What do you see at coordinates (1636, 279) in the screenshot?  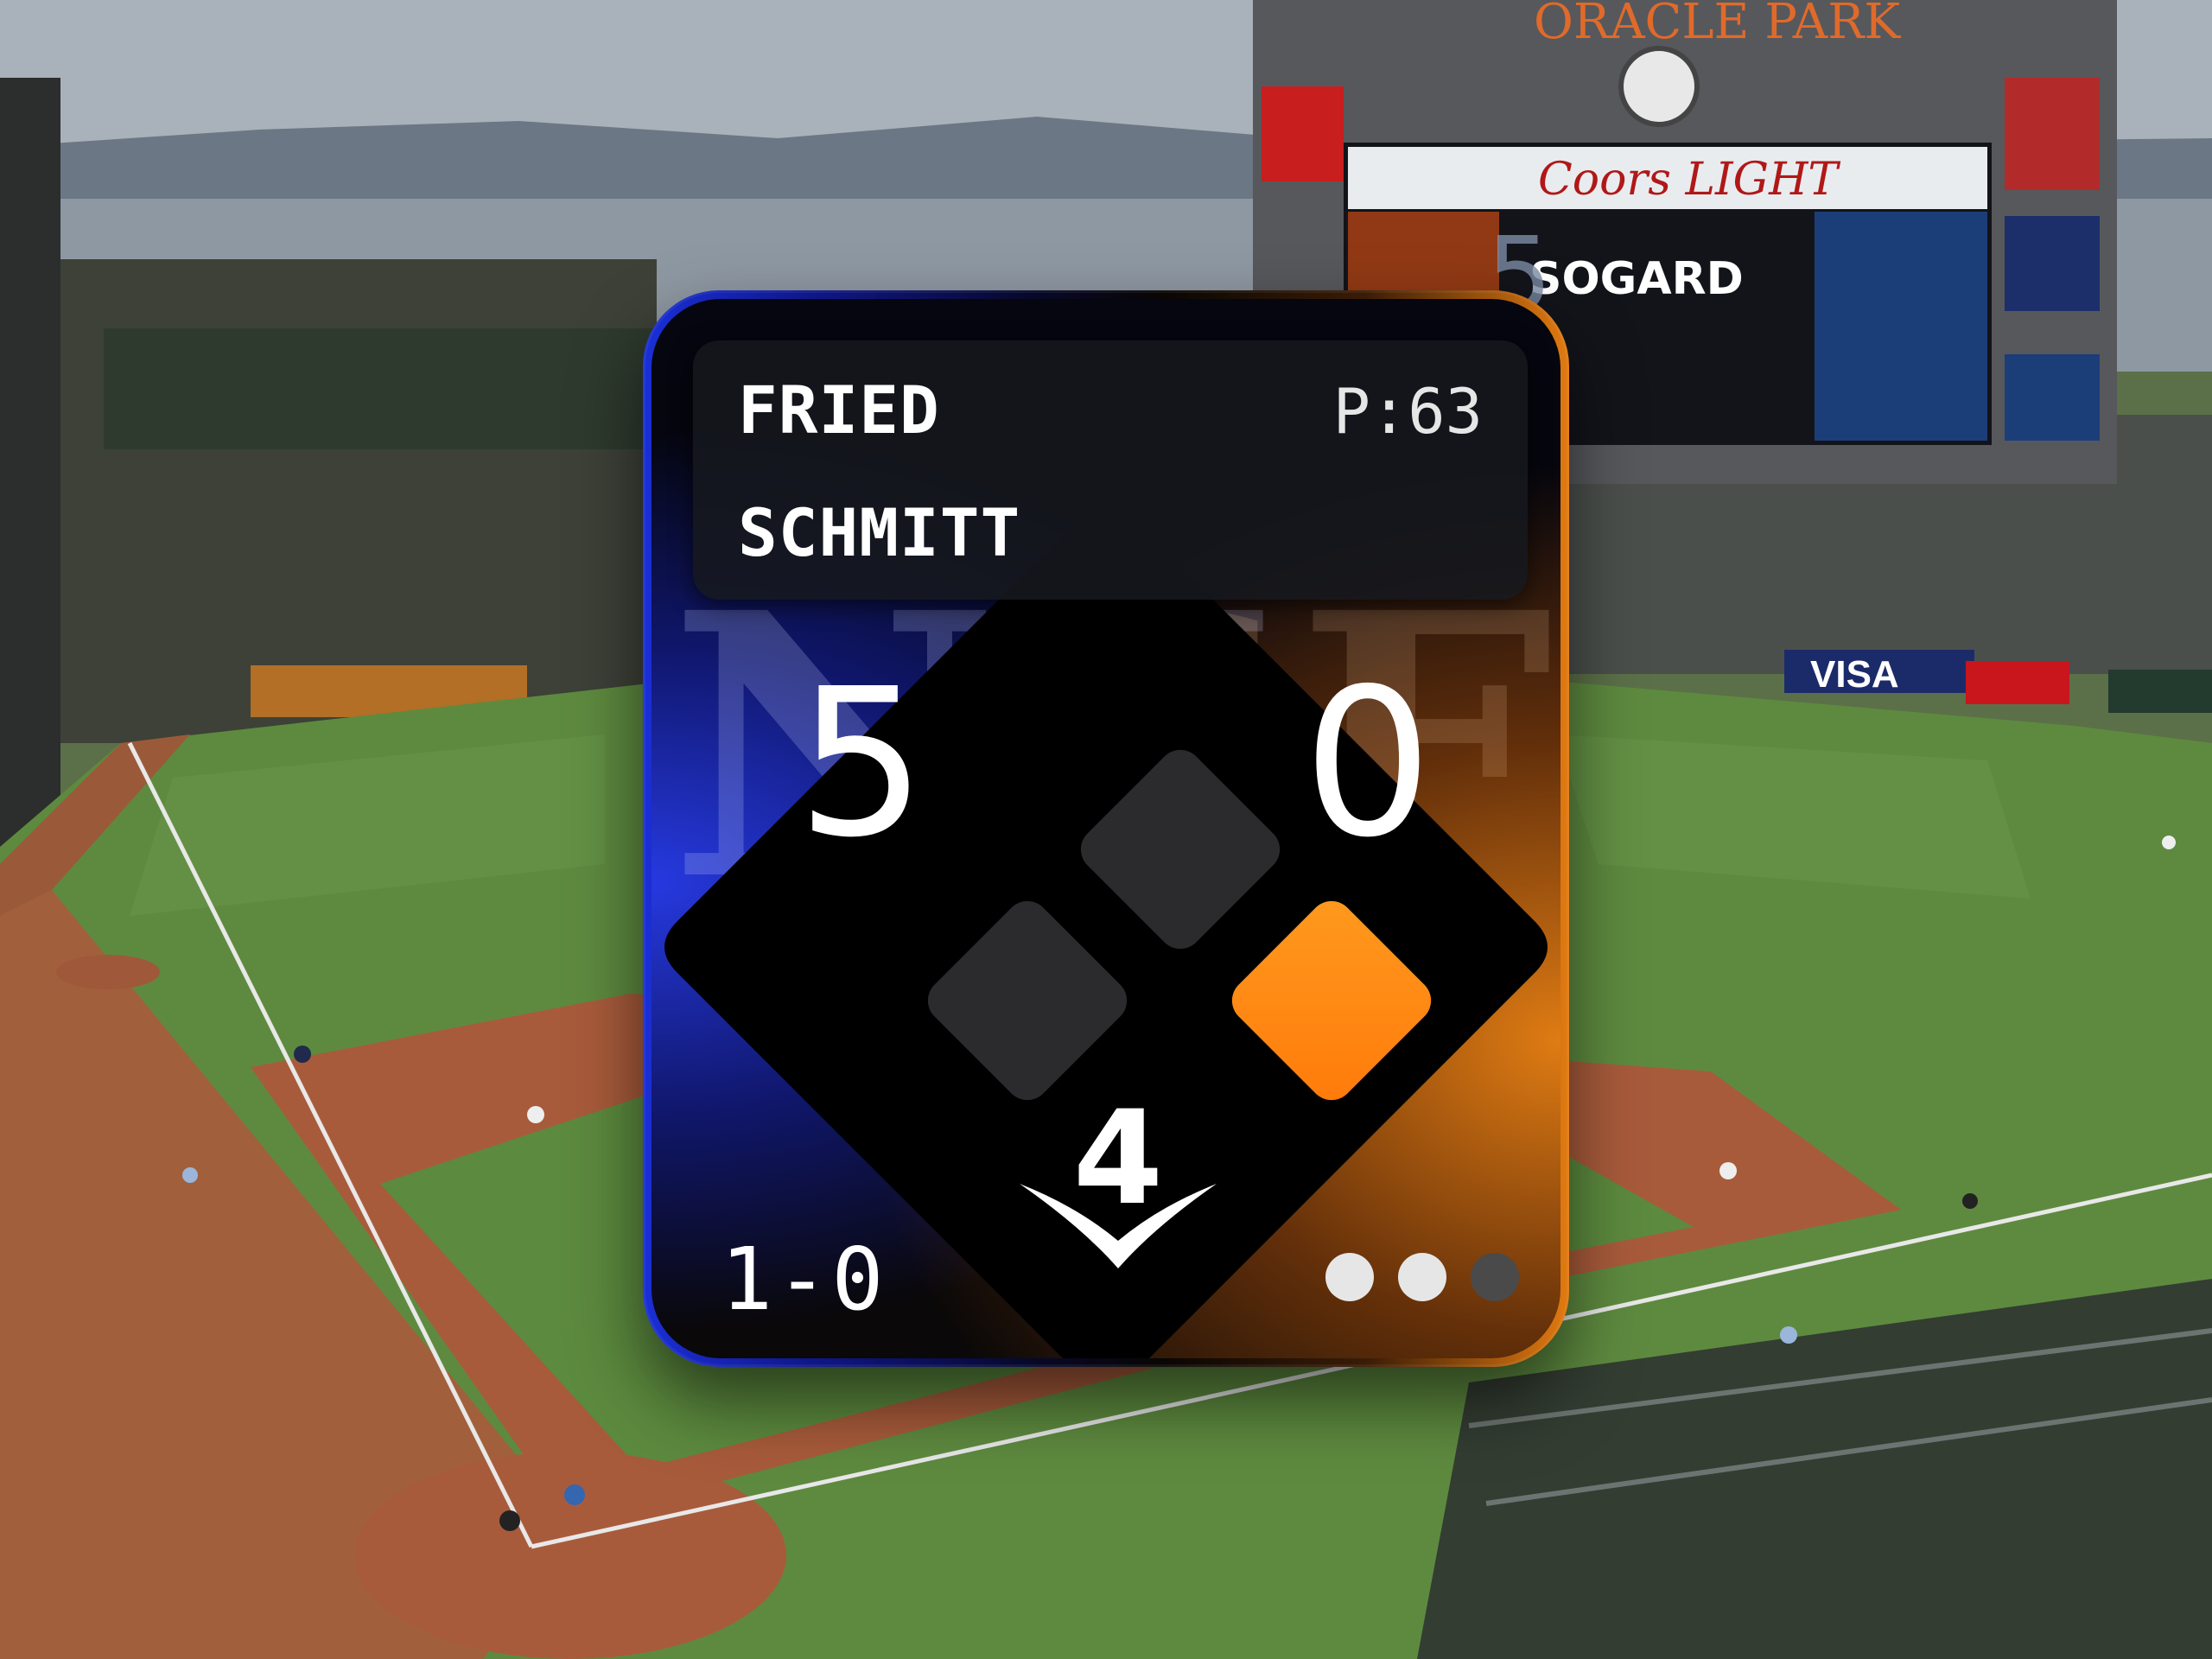 I see `scoreboard-batter-text: SOGARD` at bounding box center [1636, 279].